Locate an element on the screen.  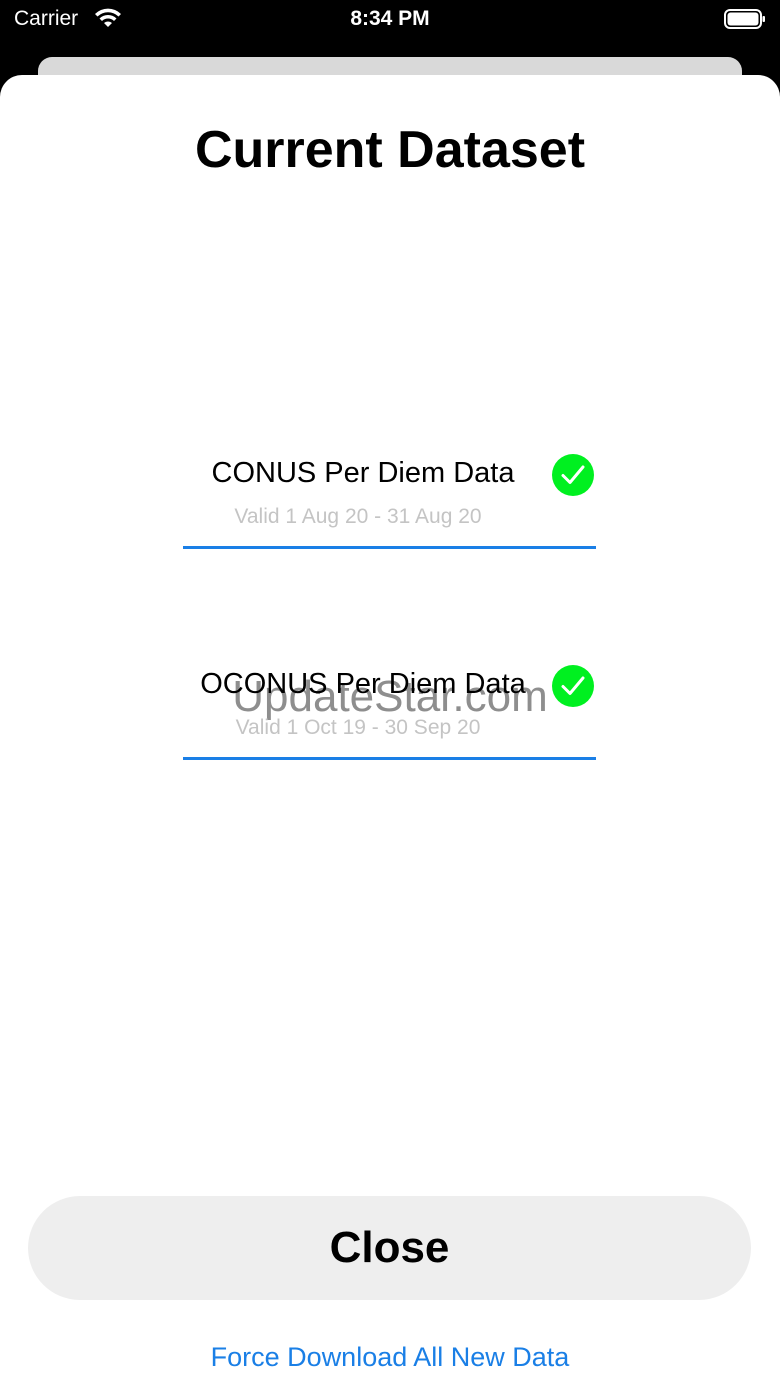
close-button: Close is located at coordinates (389, 1248).